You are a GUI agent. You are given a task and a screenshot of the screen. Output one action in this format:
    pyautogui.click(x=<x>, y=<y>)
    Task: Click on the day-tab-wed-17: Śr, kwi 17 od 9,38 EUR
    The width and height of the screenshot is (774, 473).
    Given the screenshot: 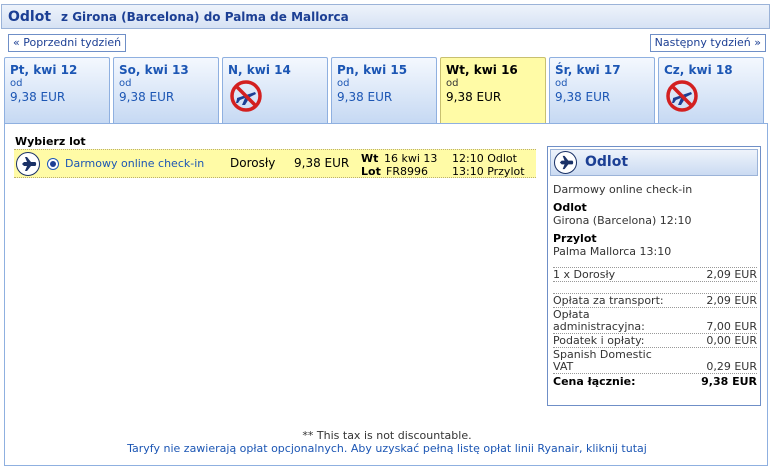 What is the action you would take?
    pyautogui.click(x=602, y=90)
    